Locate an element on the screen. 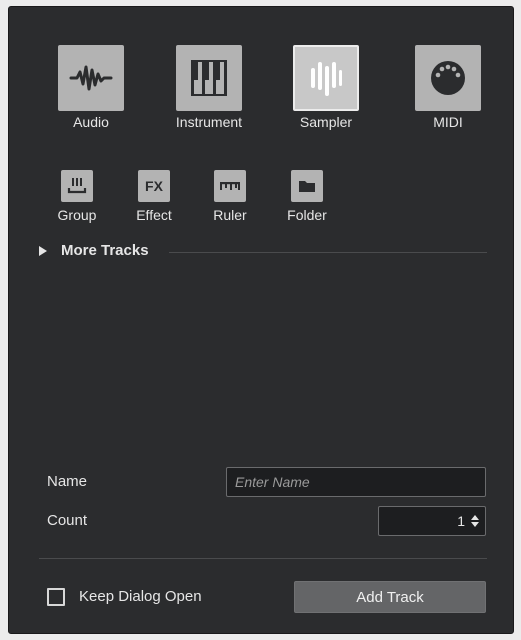  sampler-track-button is located at coordinates (326, 78).